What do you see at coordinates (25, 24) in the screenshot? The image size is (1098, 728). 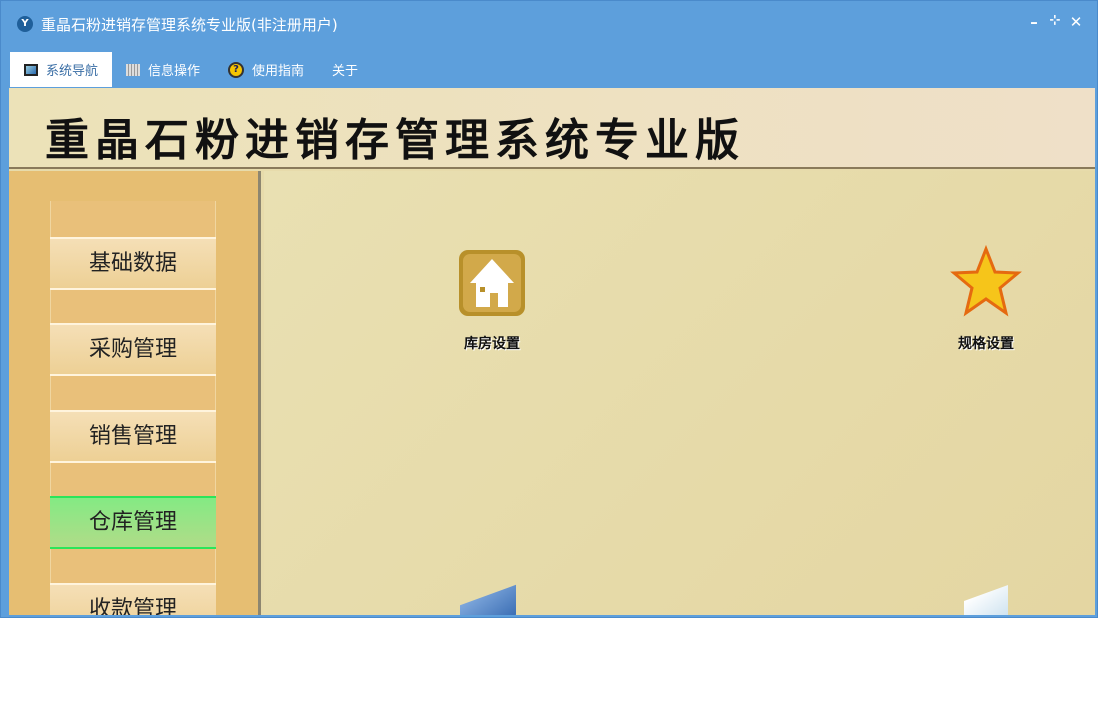 I see `app-logo-icon: Y` at bounding box center [25, 24].